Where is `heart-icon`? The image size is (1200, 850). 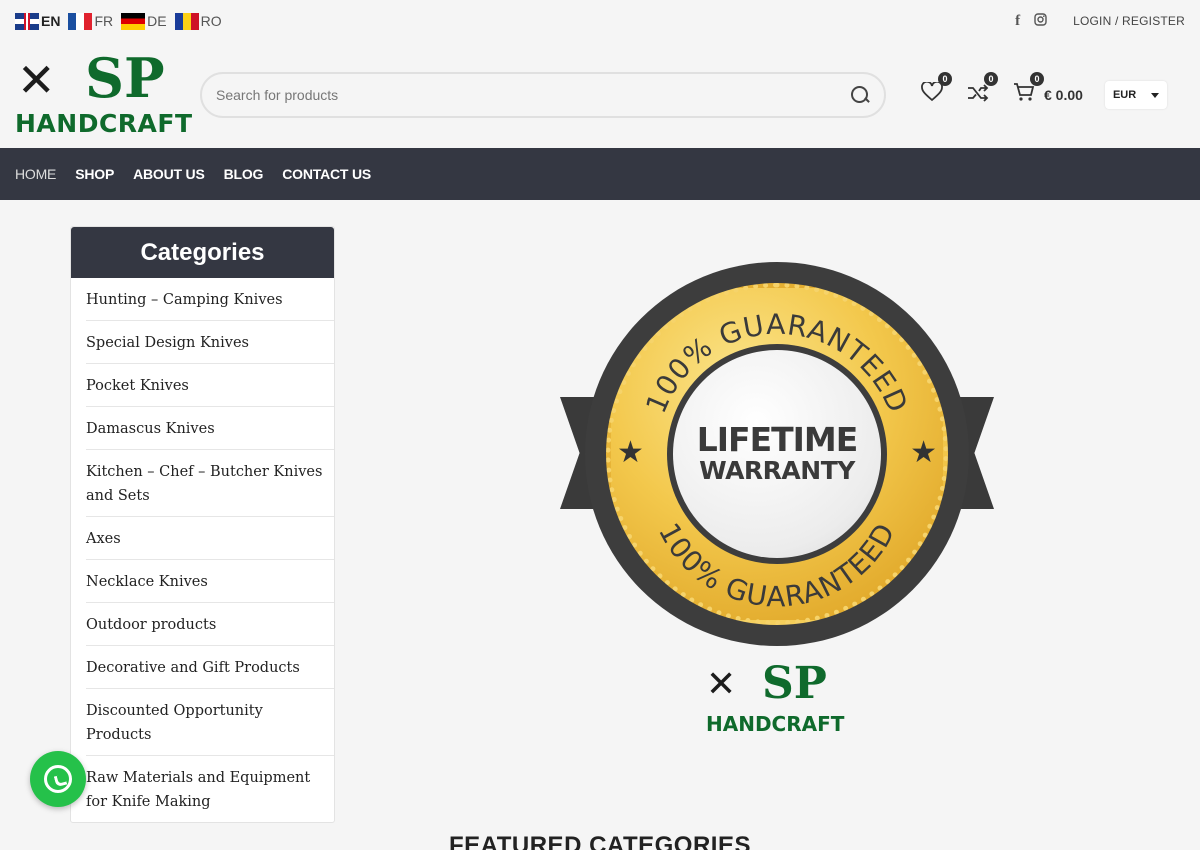
heart-icon is located at coordinates (932, 91).